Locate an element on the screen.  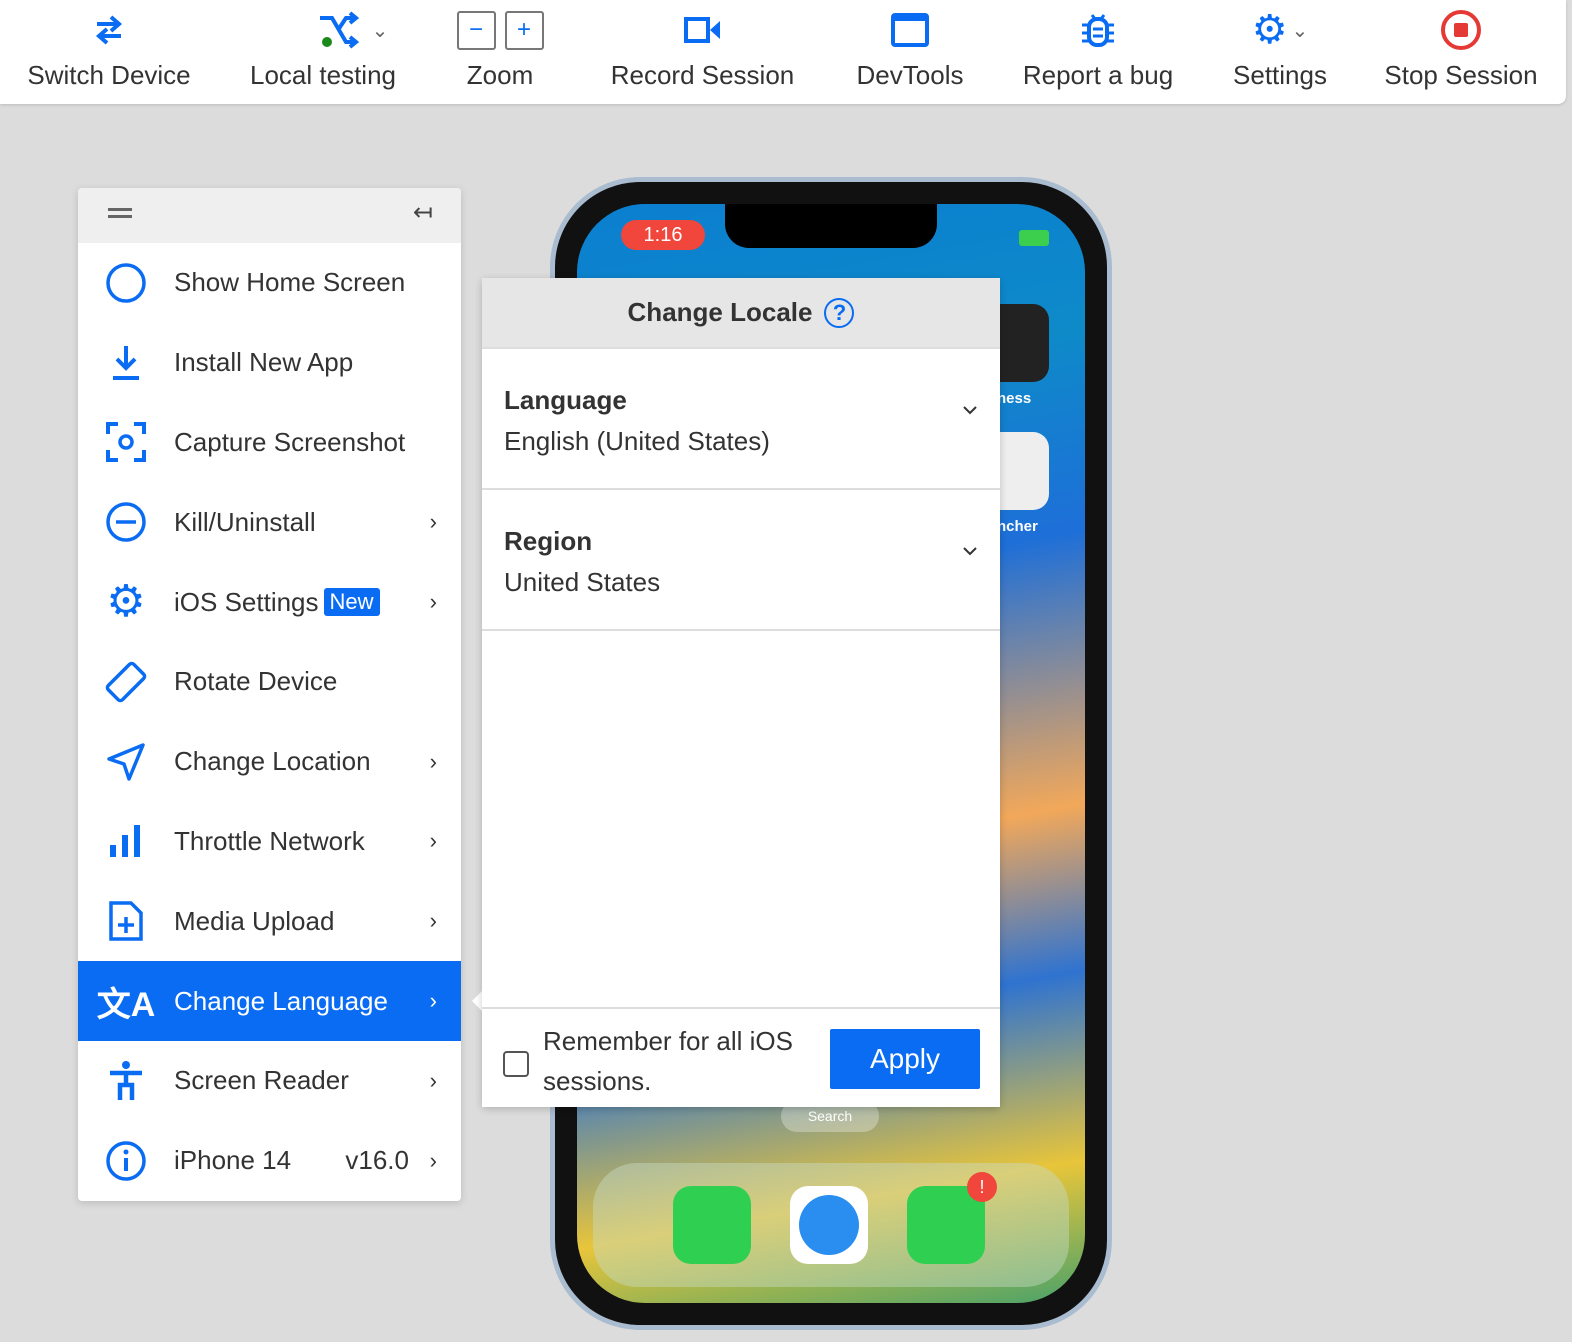
language-value: English (United States) is located at coordinates (637, 441).